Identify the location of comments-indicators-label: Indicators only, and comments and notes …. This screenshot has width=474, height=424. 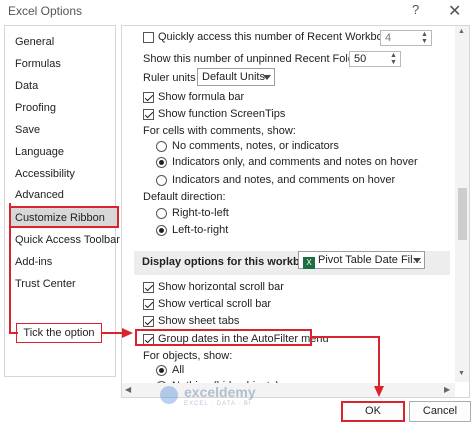
(295, 162).